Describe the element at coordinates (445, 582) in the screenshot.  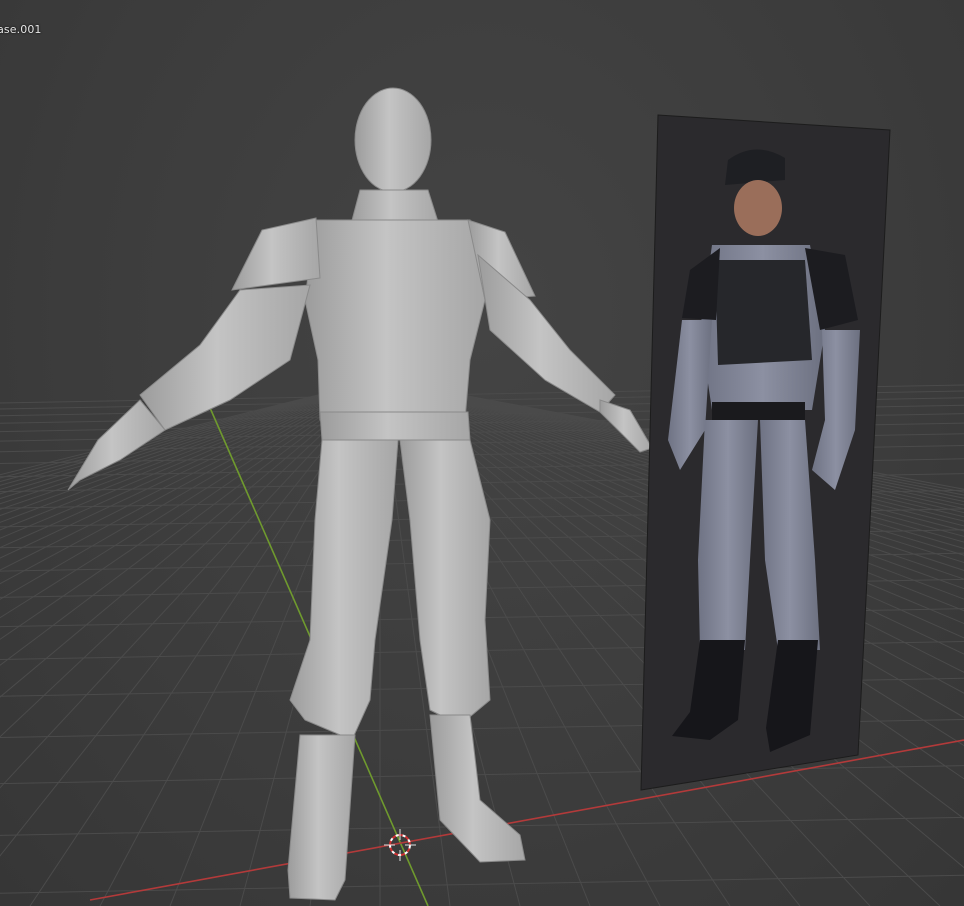
I see `mesh-right-leg` at that location.